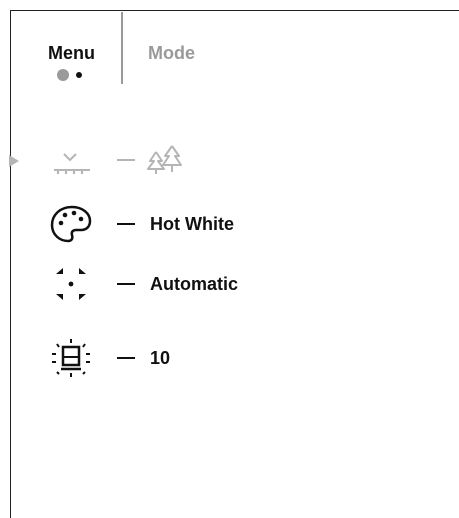 The width and height of the screenshot is (459, 518). Describe the element at coordinates (194, 284) in the screenshot. I see `calibration-value: Automatic` at that location.